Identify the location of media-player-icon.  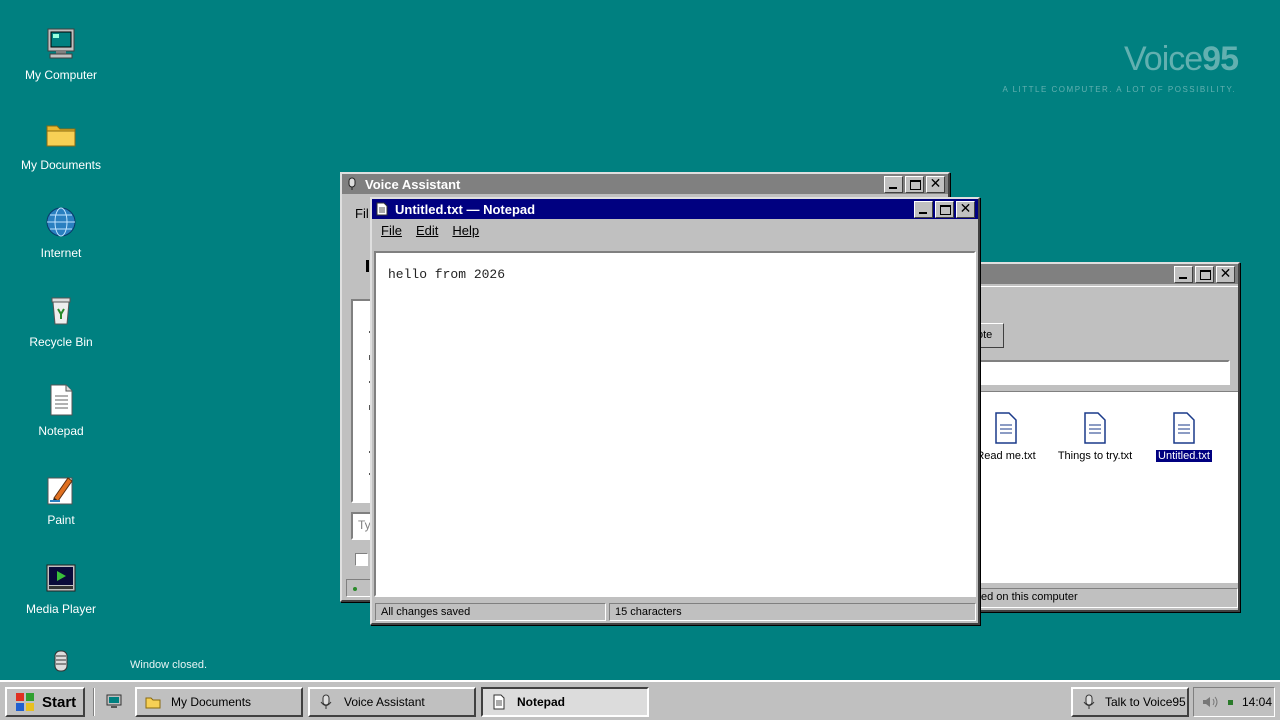
(61, 578).